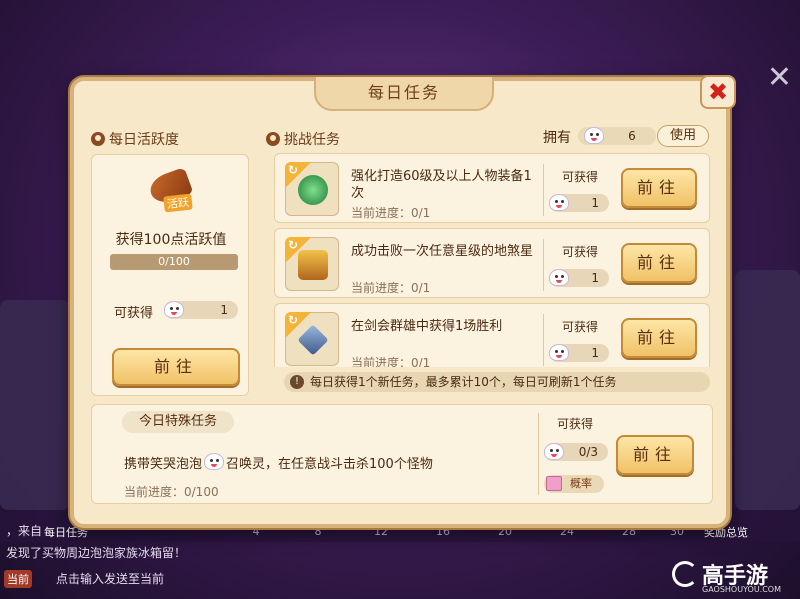 The image size is (800, 599). What do you see at coordinates (171, 492) in the screenshot?
I see `special-task-progress: 当前进度：0/100` at bounding box center [171, 492].